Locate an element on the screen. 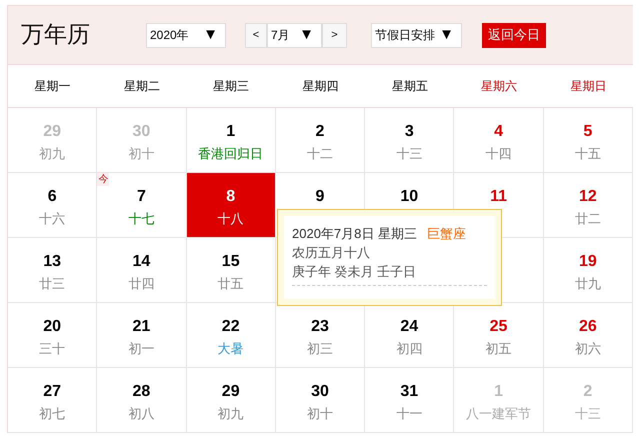 The width and height of the screenshot is (639, 440). lunar-day: 初五 is located at coordinates (499, 349).